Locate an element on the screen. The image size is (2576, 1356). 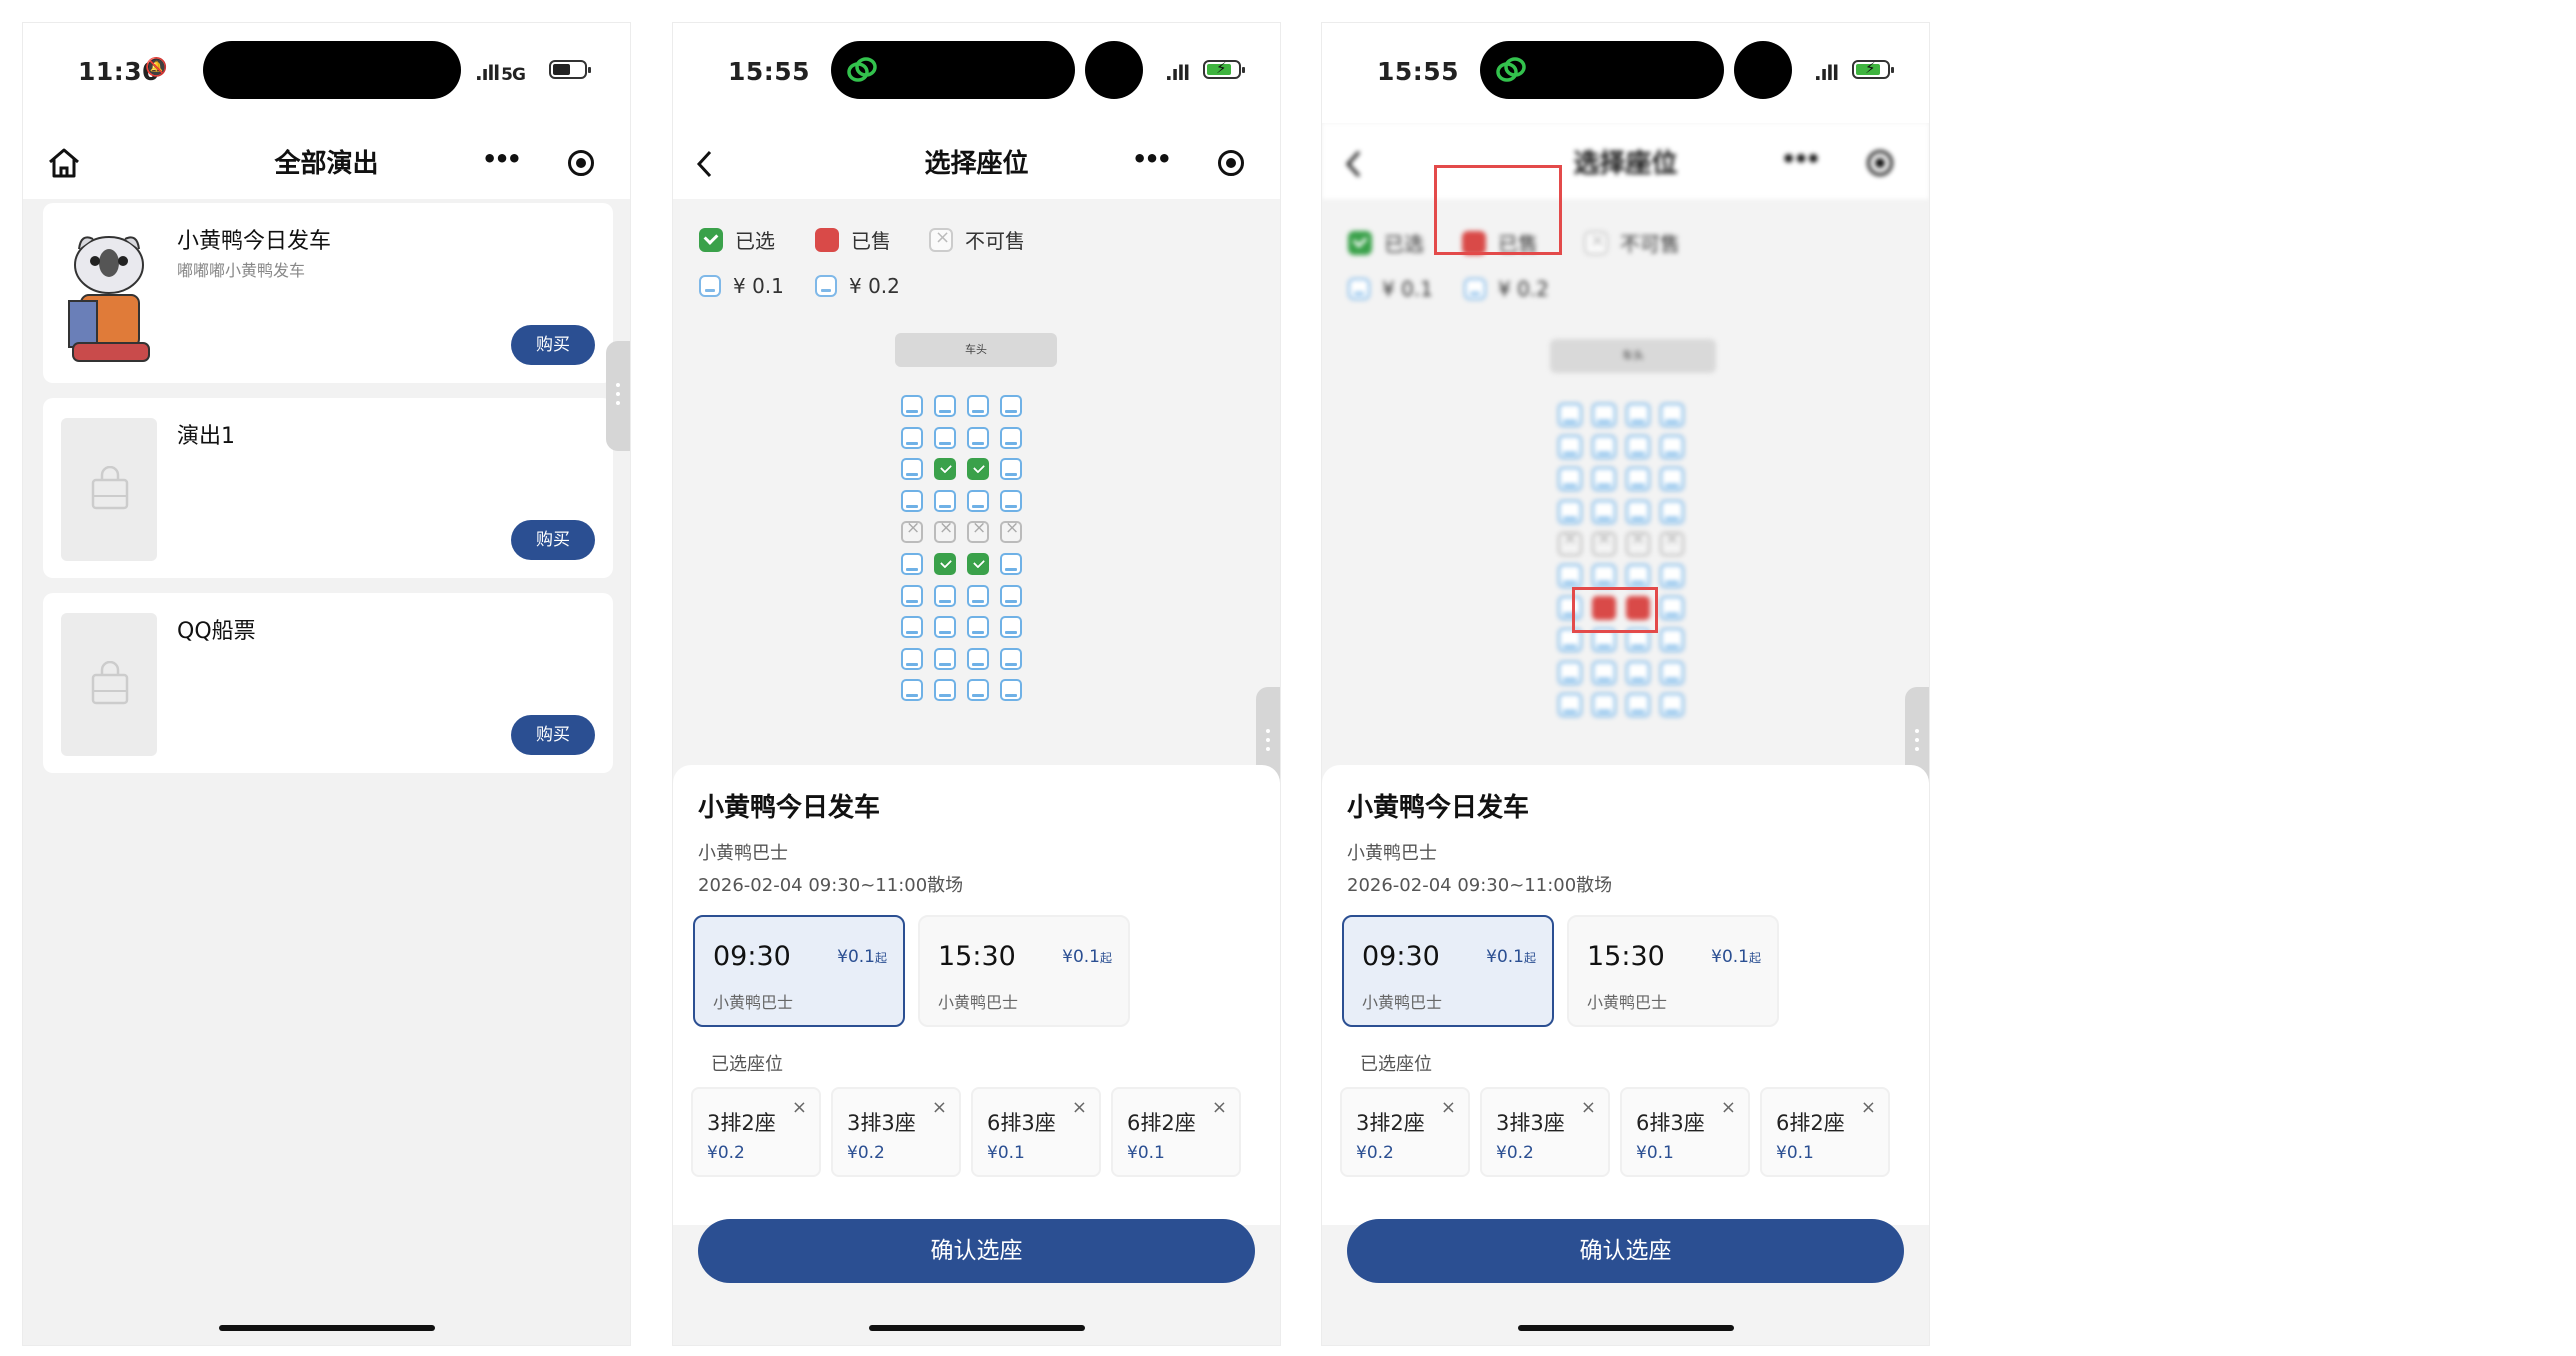
network-type: 5G is located at coordinates (513, 75).